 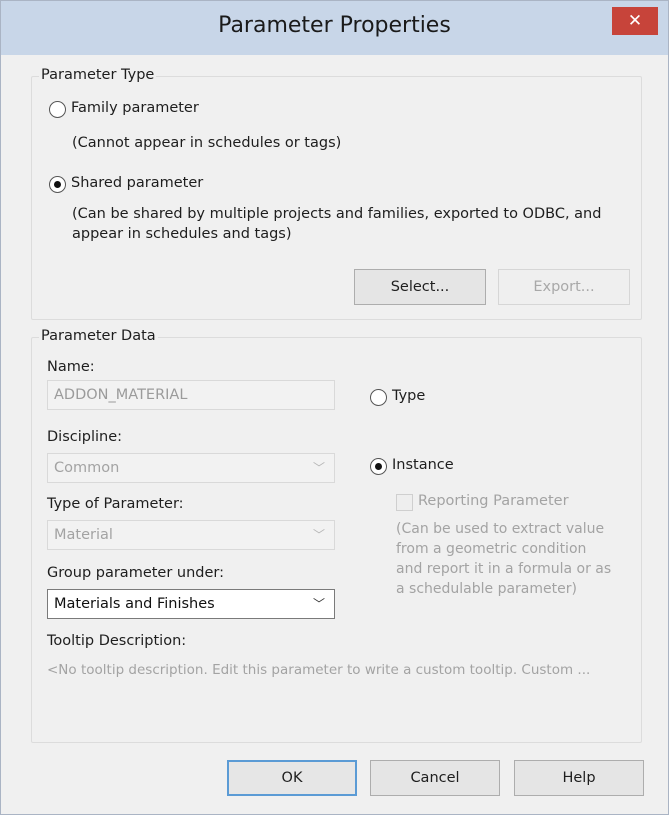 I want to click on type-radio, so click(x=378, y=397).